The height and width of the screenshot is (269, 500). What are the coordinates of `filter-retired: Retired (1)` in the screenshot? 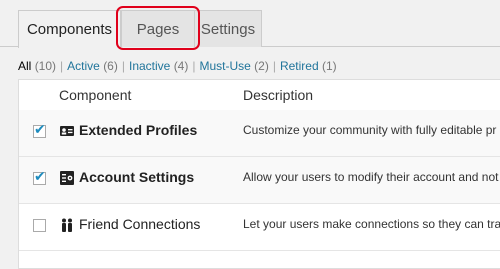 It's located at (308, 66).